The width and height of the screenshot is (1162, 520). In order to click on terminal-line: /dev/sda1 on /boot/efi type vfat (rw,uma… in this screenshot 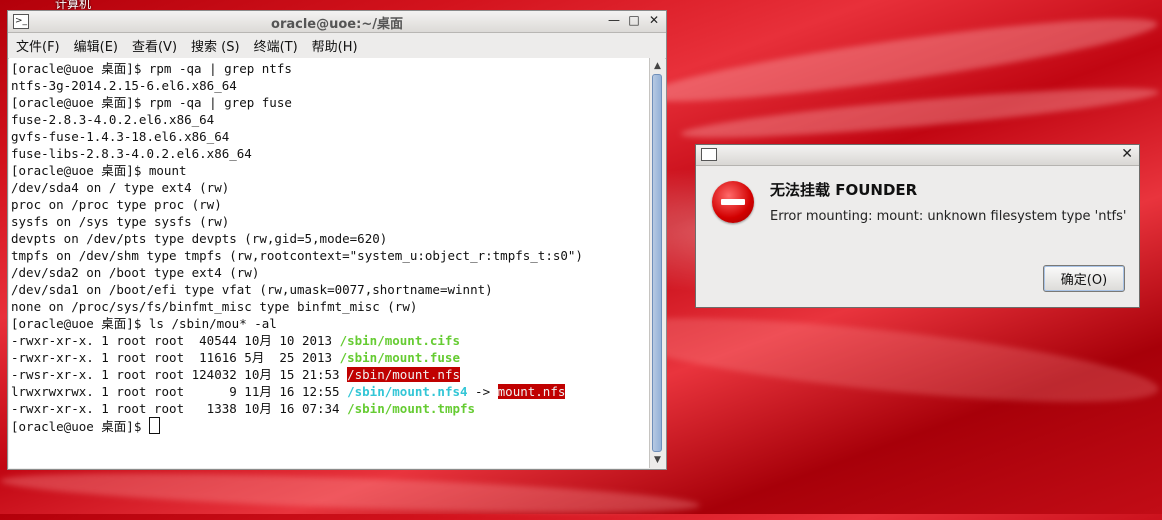, I will do `click(252, 289)`.